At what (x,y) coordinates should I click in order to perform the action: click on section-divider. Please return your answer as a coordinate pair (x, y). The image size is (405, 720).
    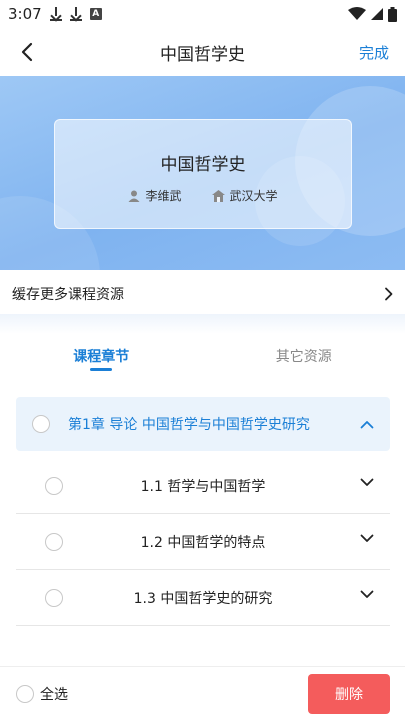
    Looking at the image, I should click on (202, 324).